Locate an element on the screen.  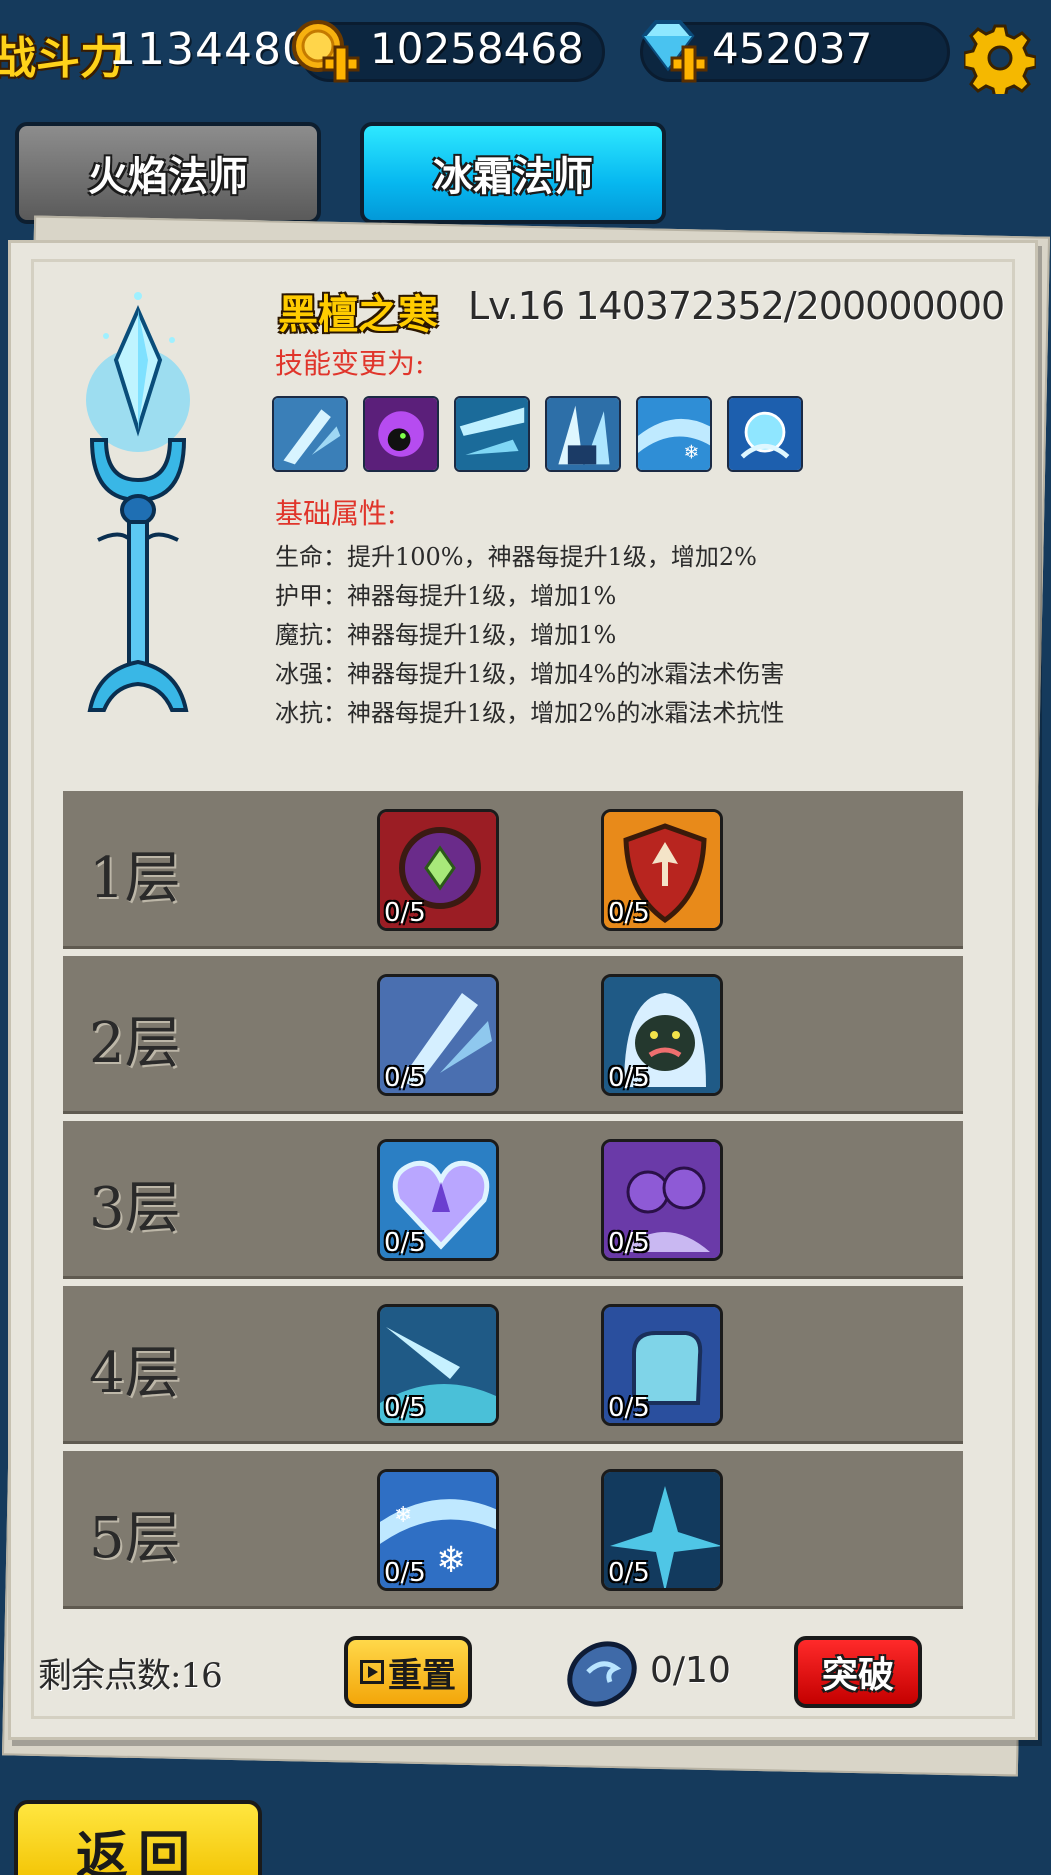
breakthrough-stone-count: 0/10 is located at coordinates (690, 1670).